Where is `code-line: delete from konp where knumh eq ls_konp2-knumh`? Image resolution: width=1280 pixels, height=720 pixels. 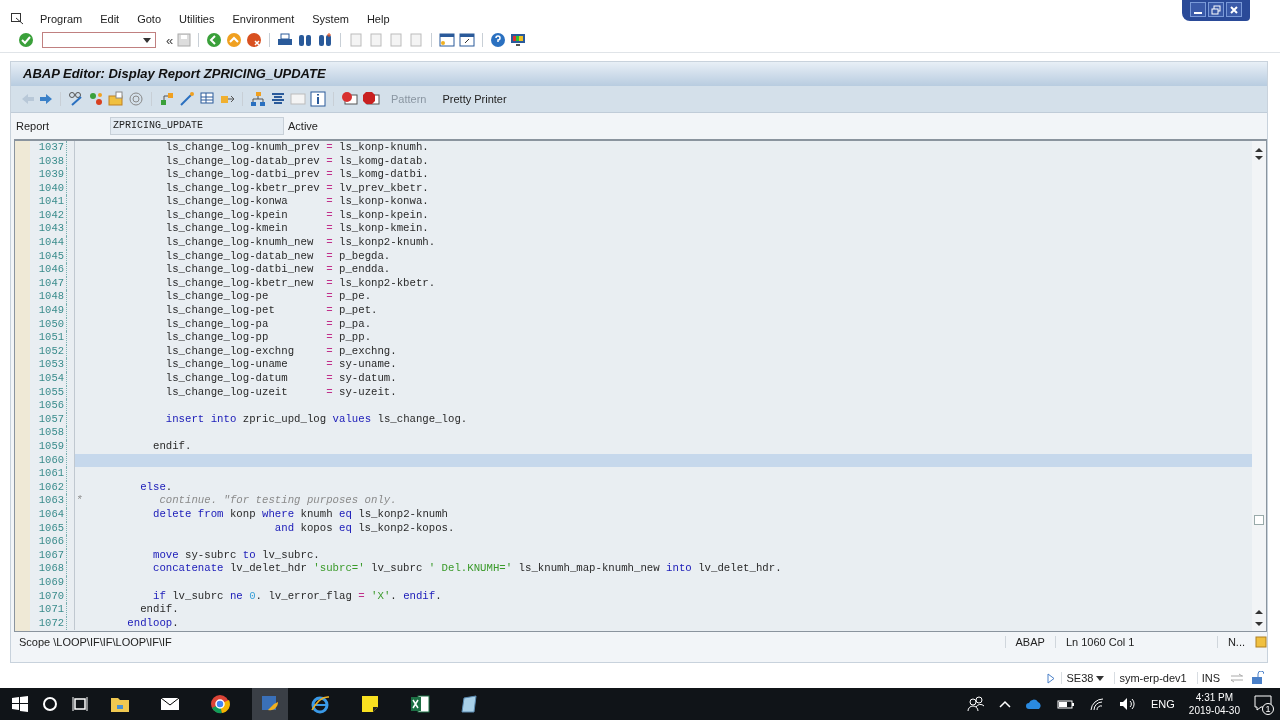
code-line: delete from konp where knumh eq ls_konp2-knumh is located at coordinates (300, 513).